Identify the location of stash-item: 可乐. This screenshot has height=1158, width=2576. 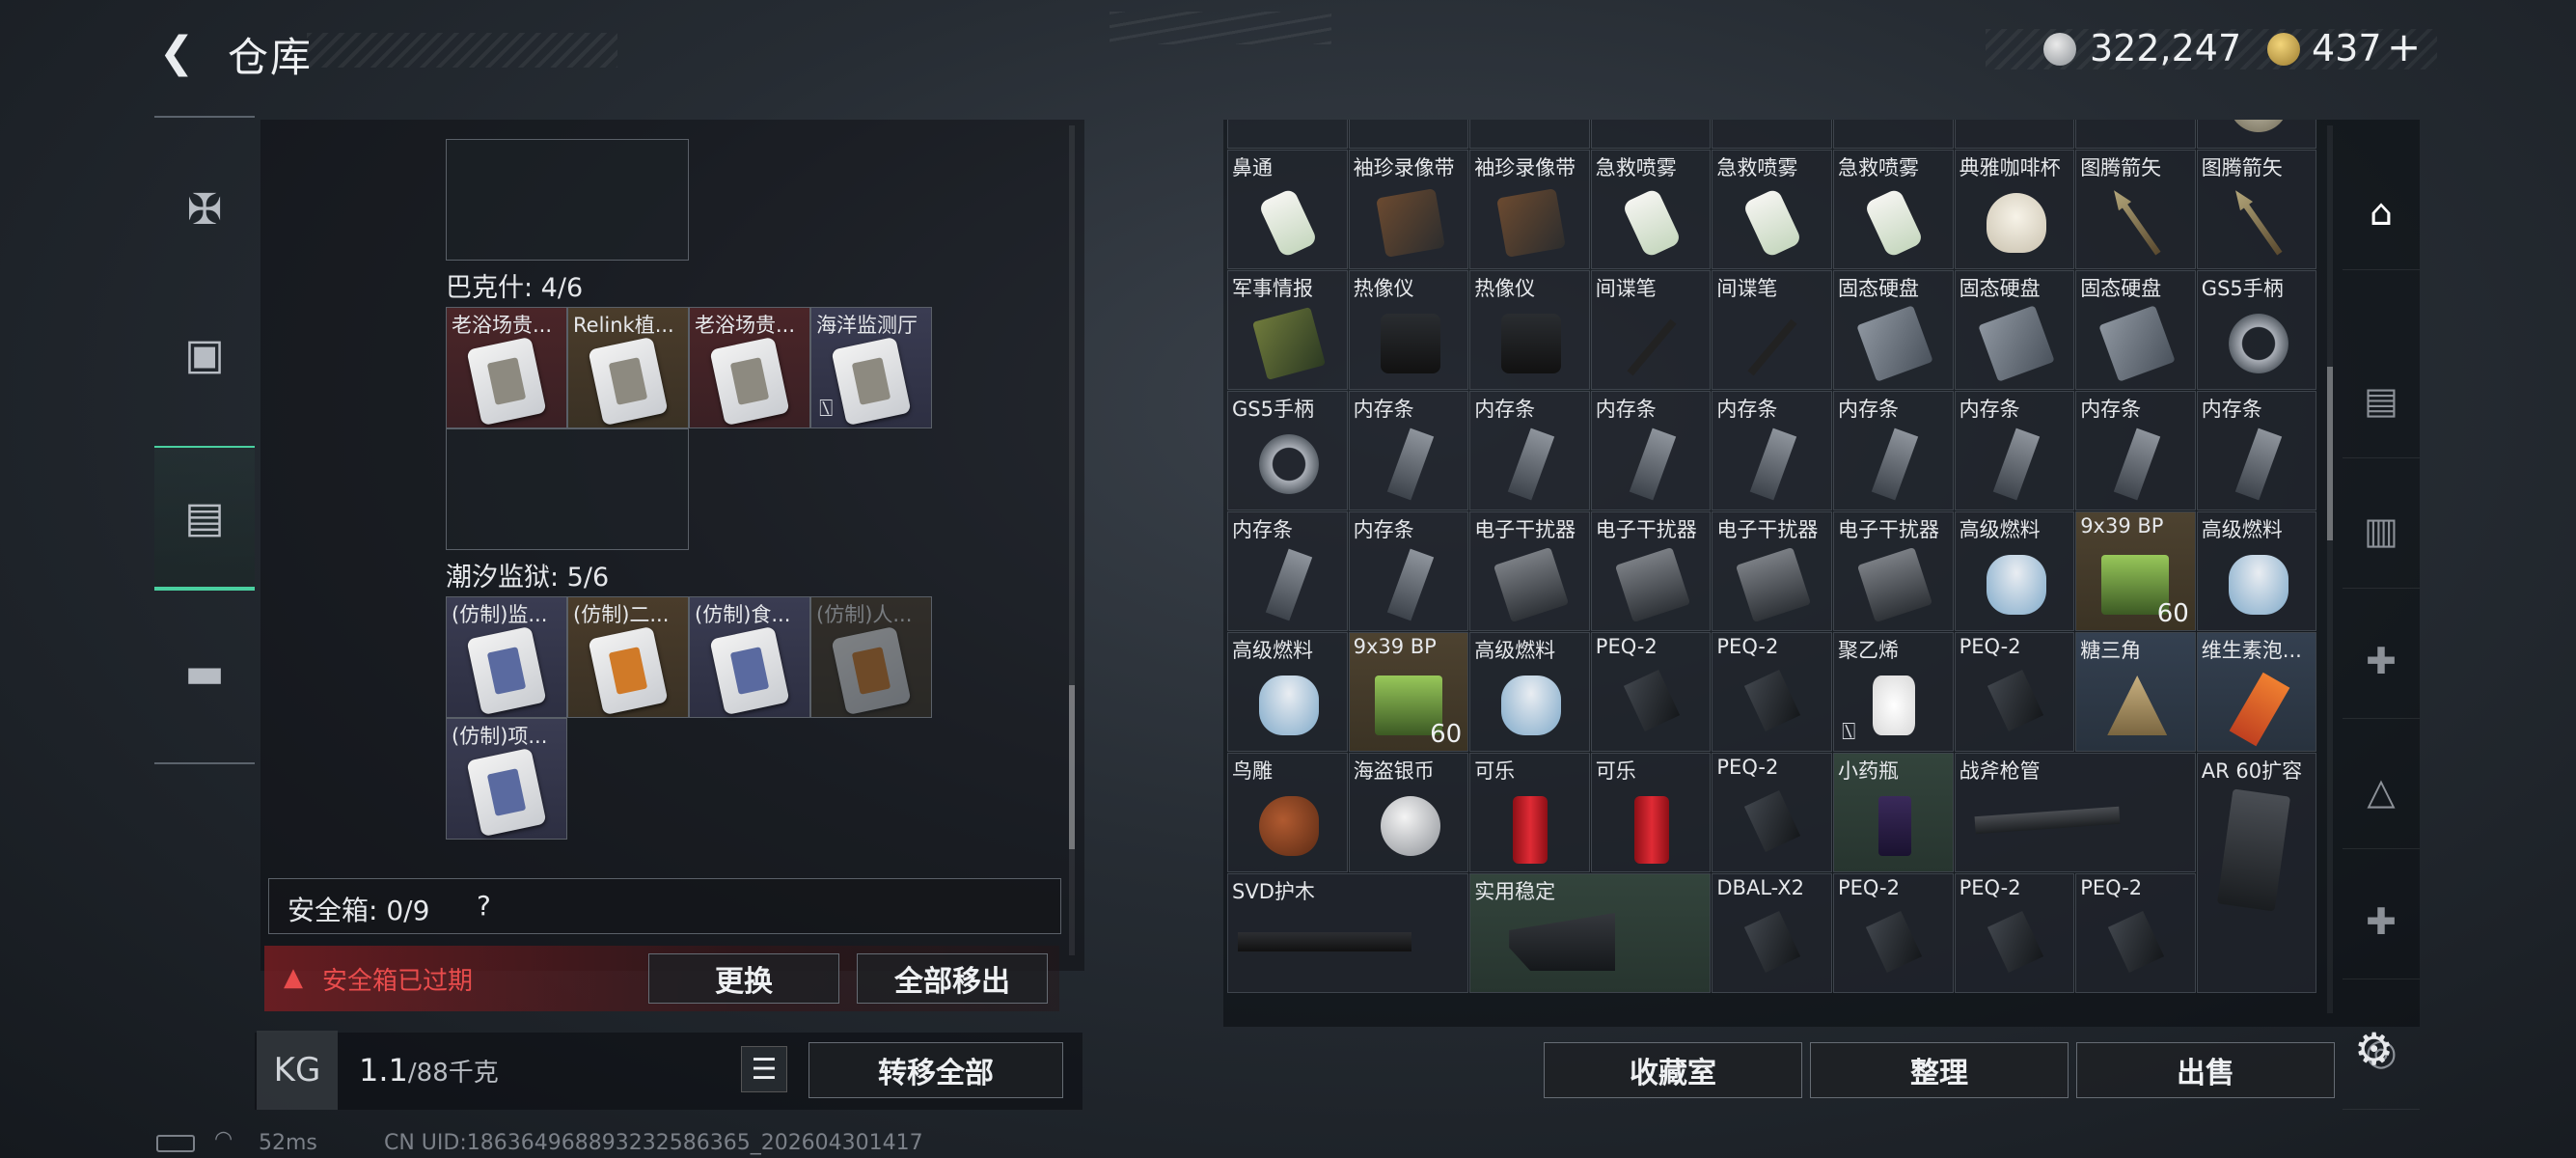
(1651, 812).